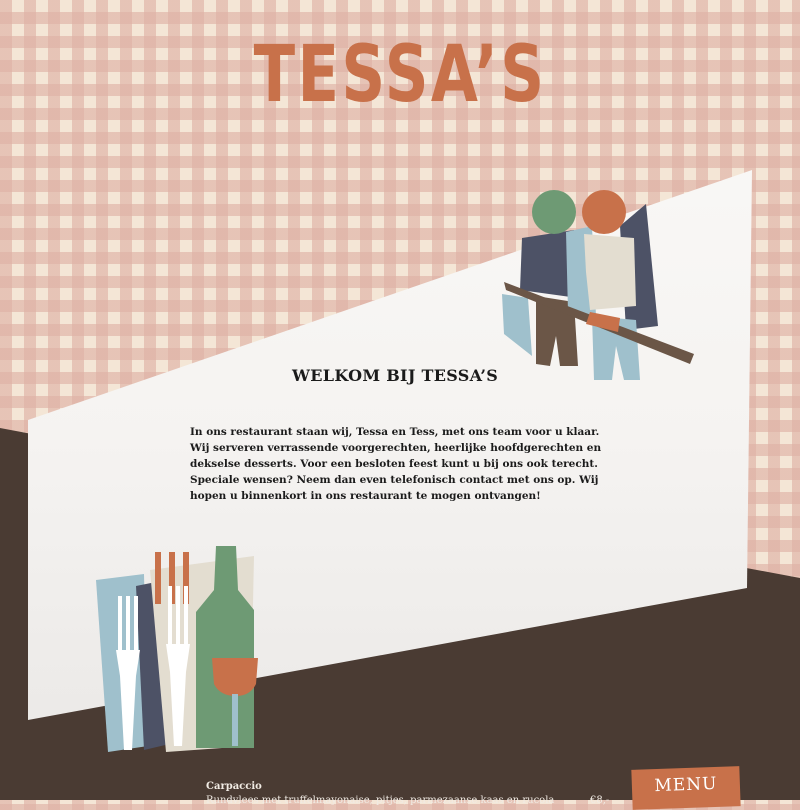  What do you see at coordinates (517, 325) in the screenshot?
I see `people-blue-left-shape` at bounding box center [517, 325].